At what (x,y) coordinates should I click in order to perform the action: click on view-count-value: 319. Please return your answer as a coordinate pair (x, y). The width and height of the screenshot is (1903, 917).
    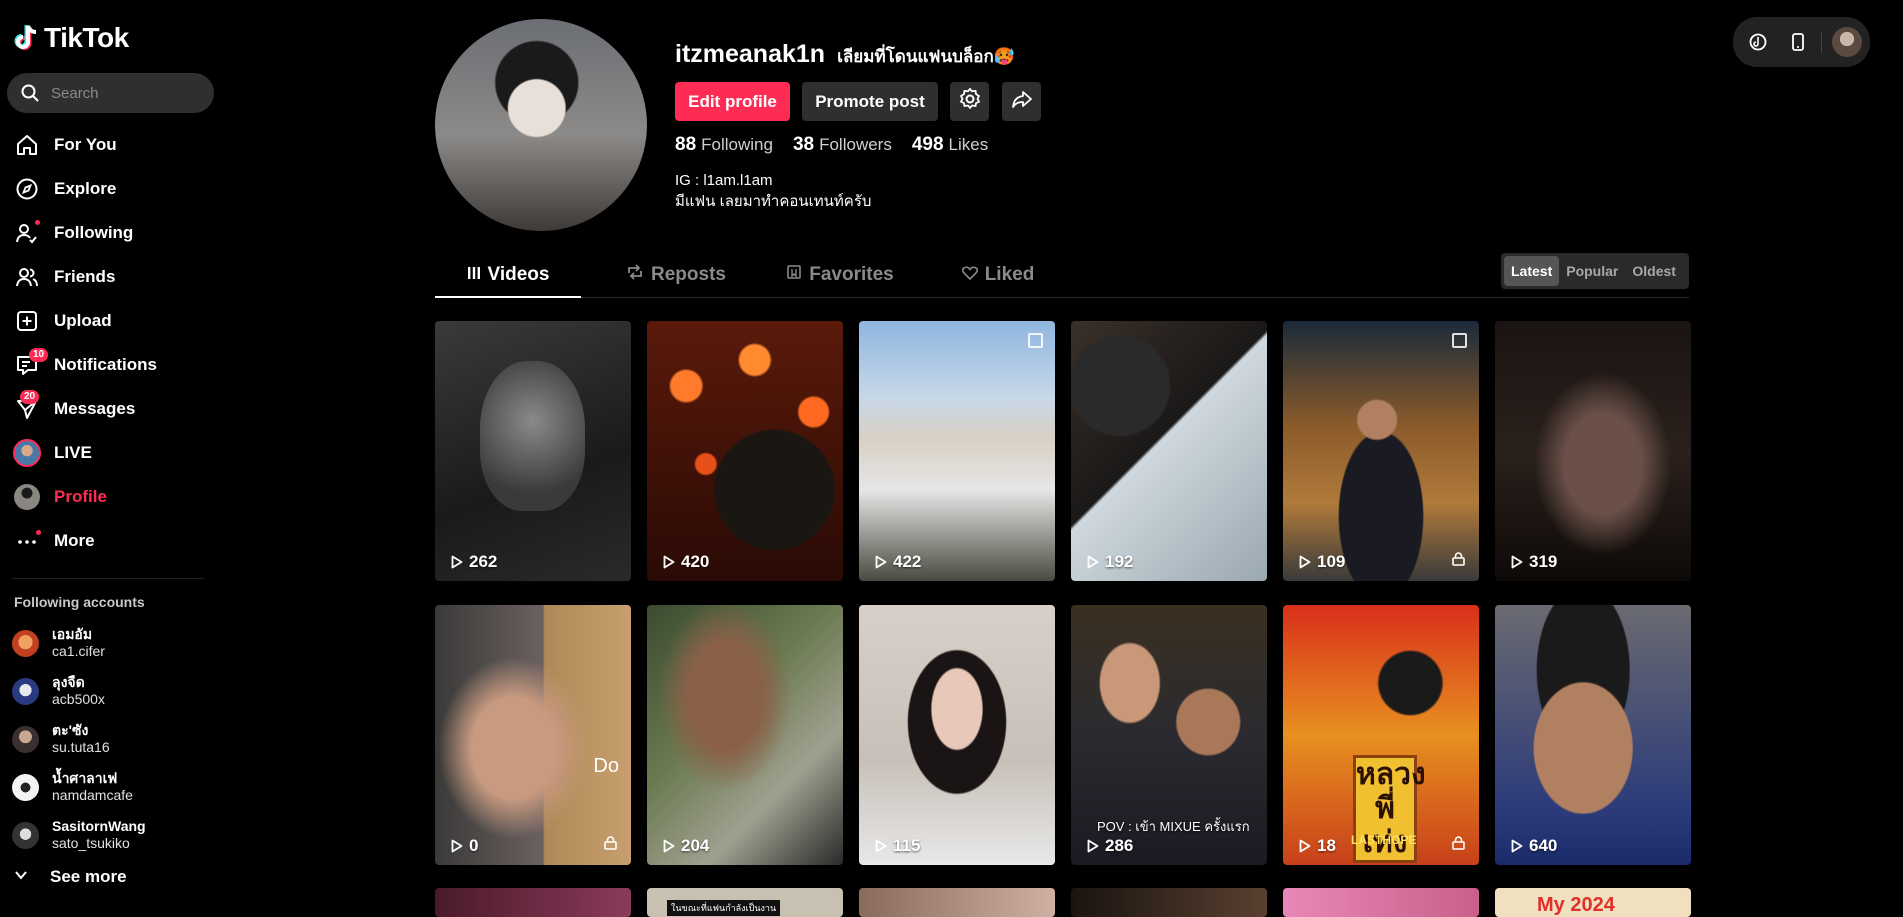
    Looking at the image, I should click on (1543, 561).